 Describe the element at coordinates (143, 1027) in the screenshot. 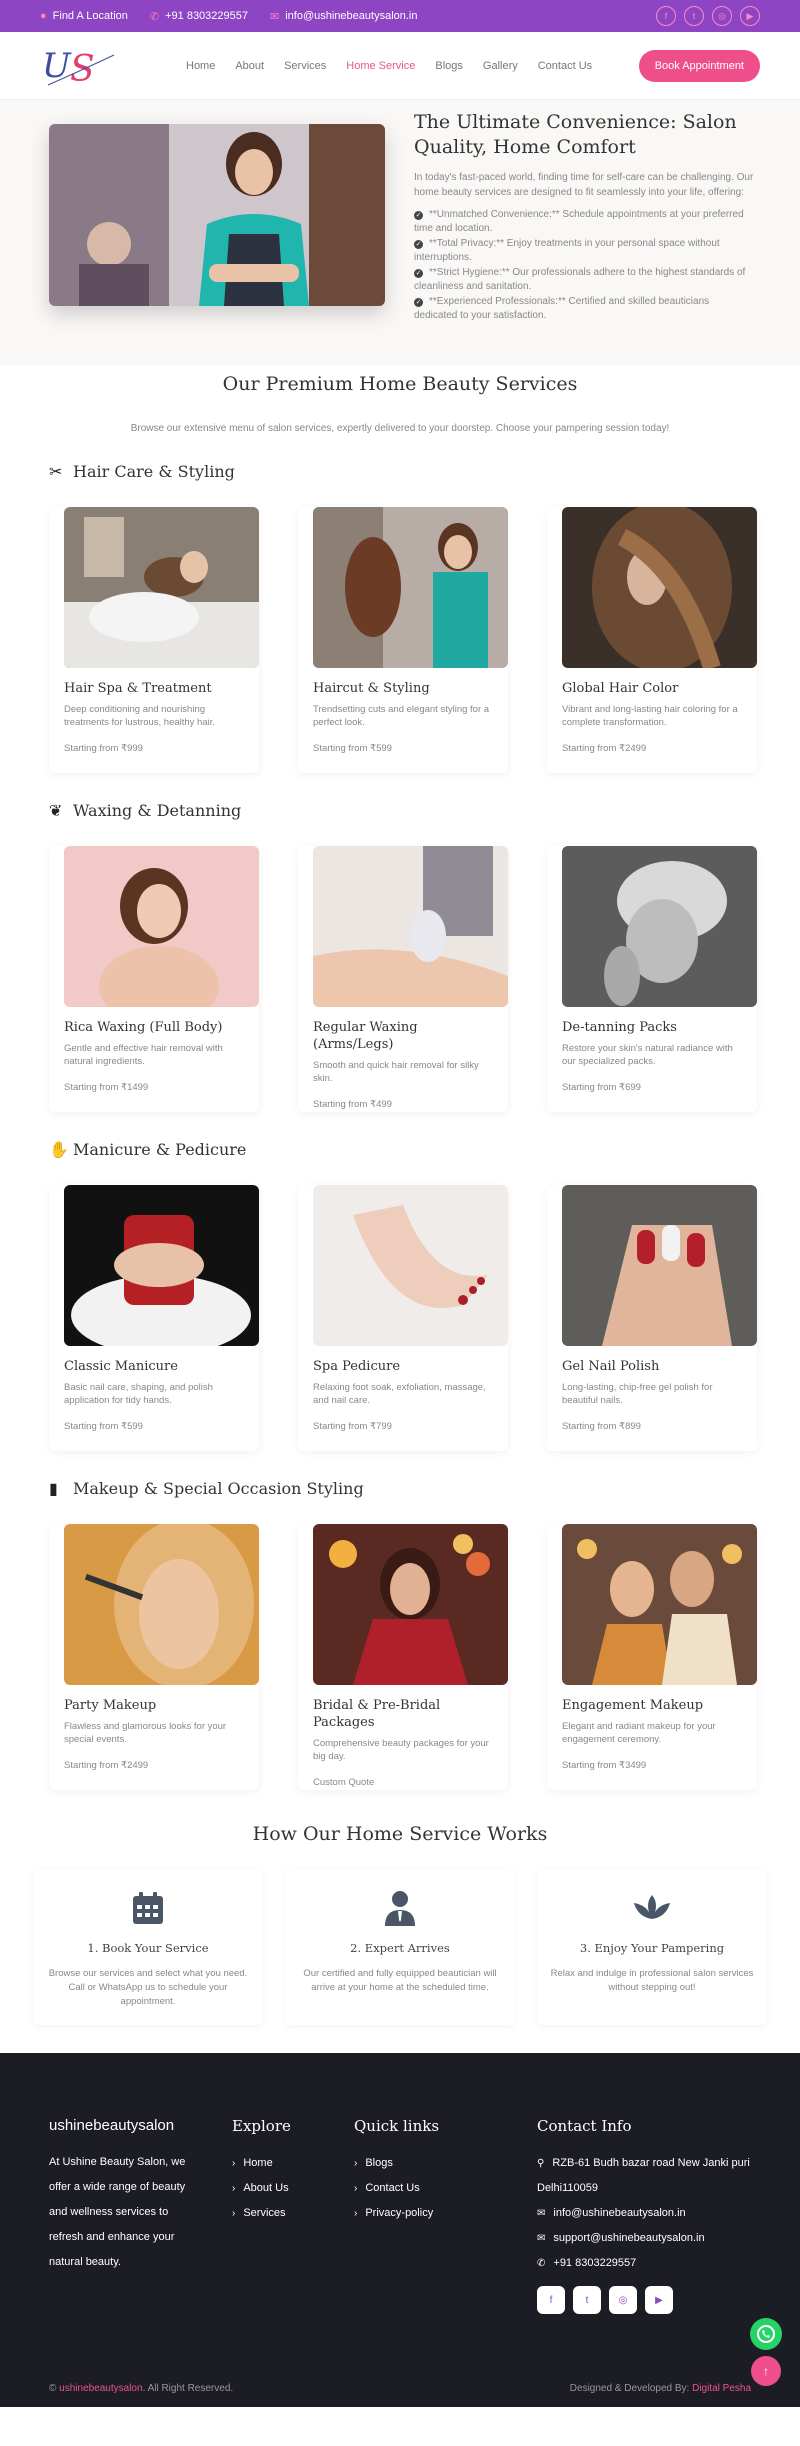

I see `service-title: Rica Waxing (Full Body)` at that location.